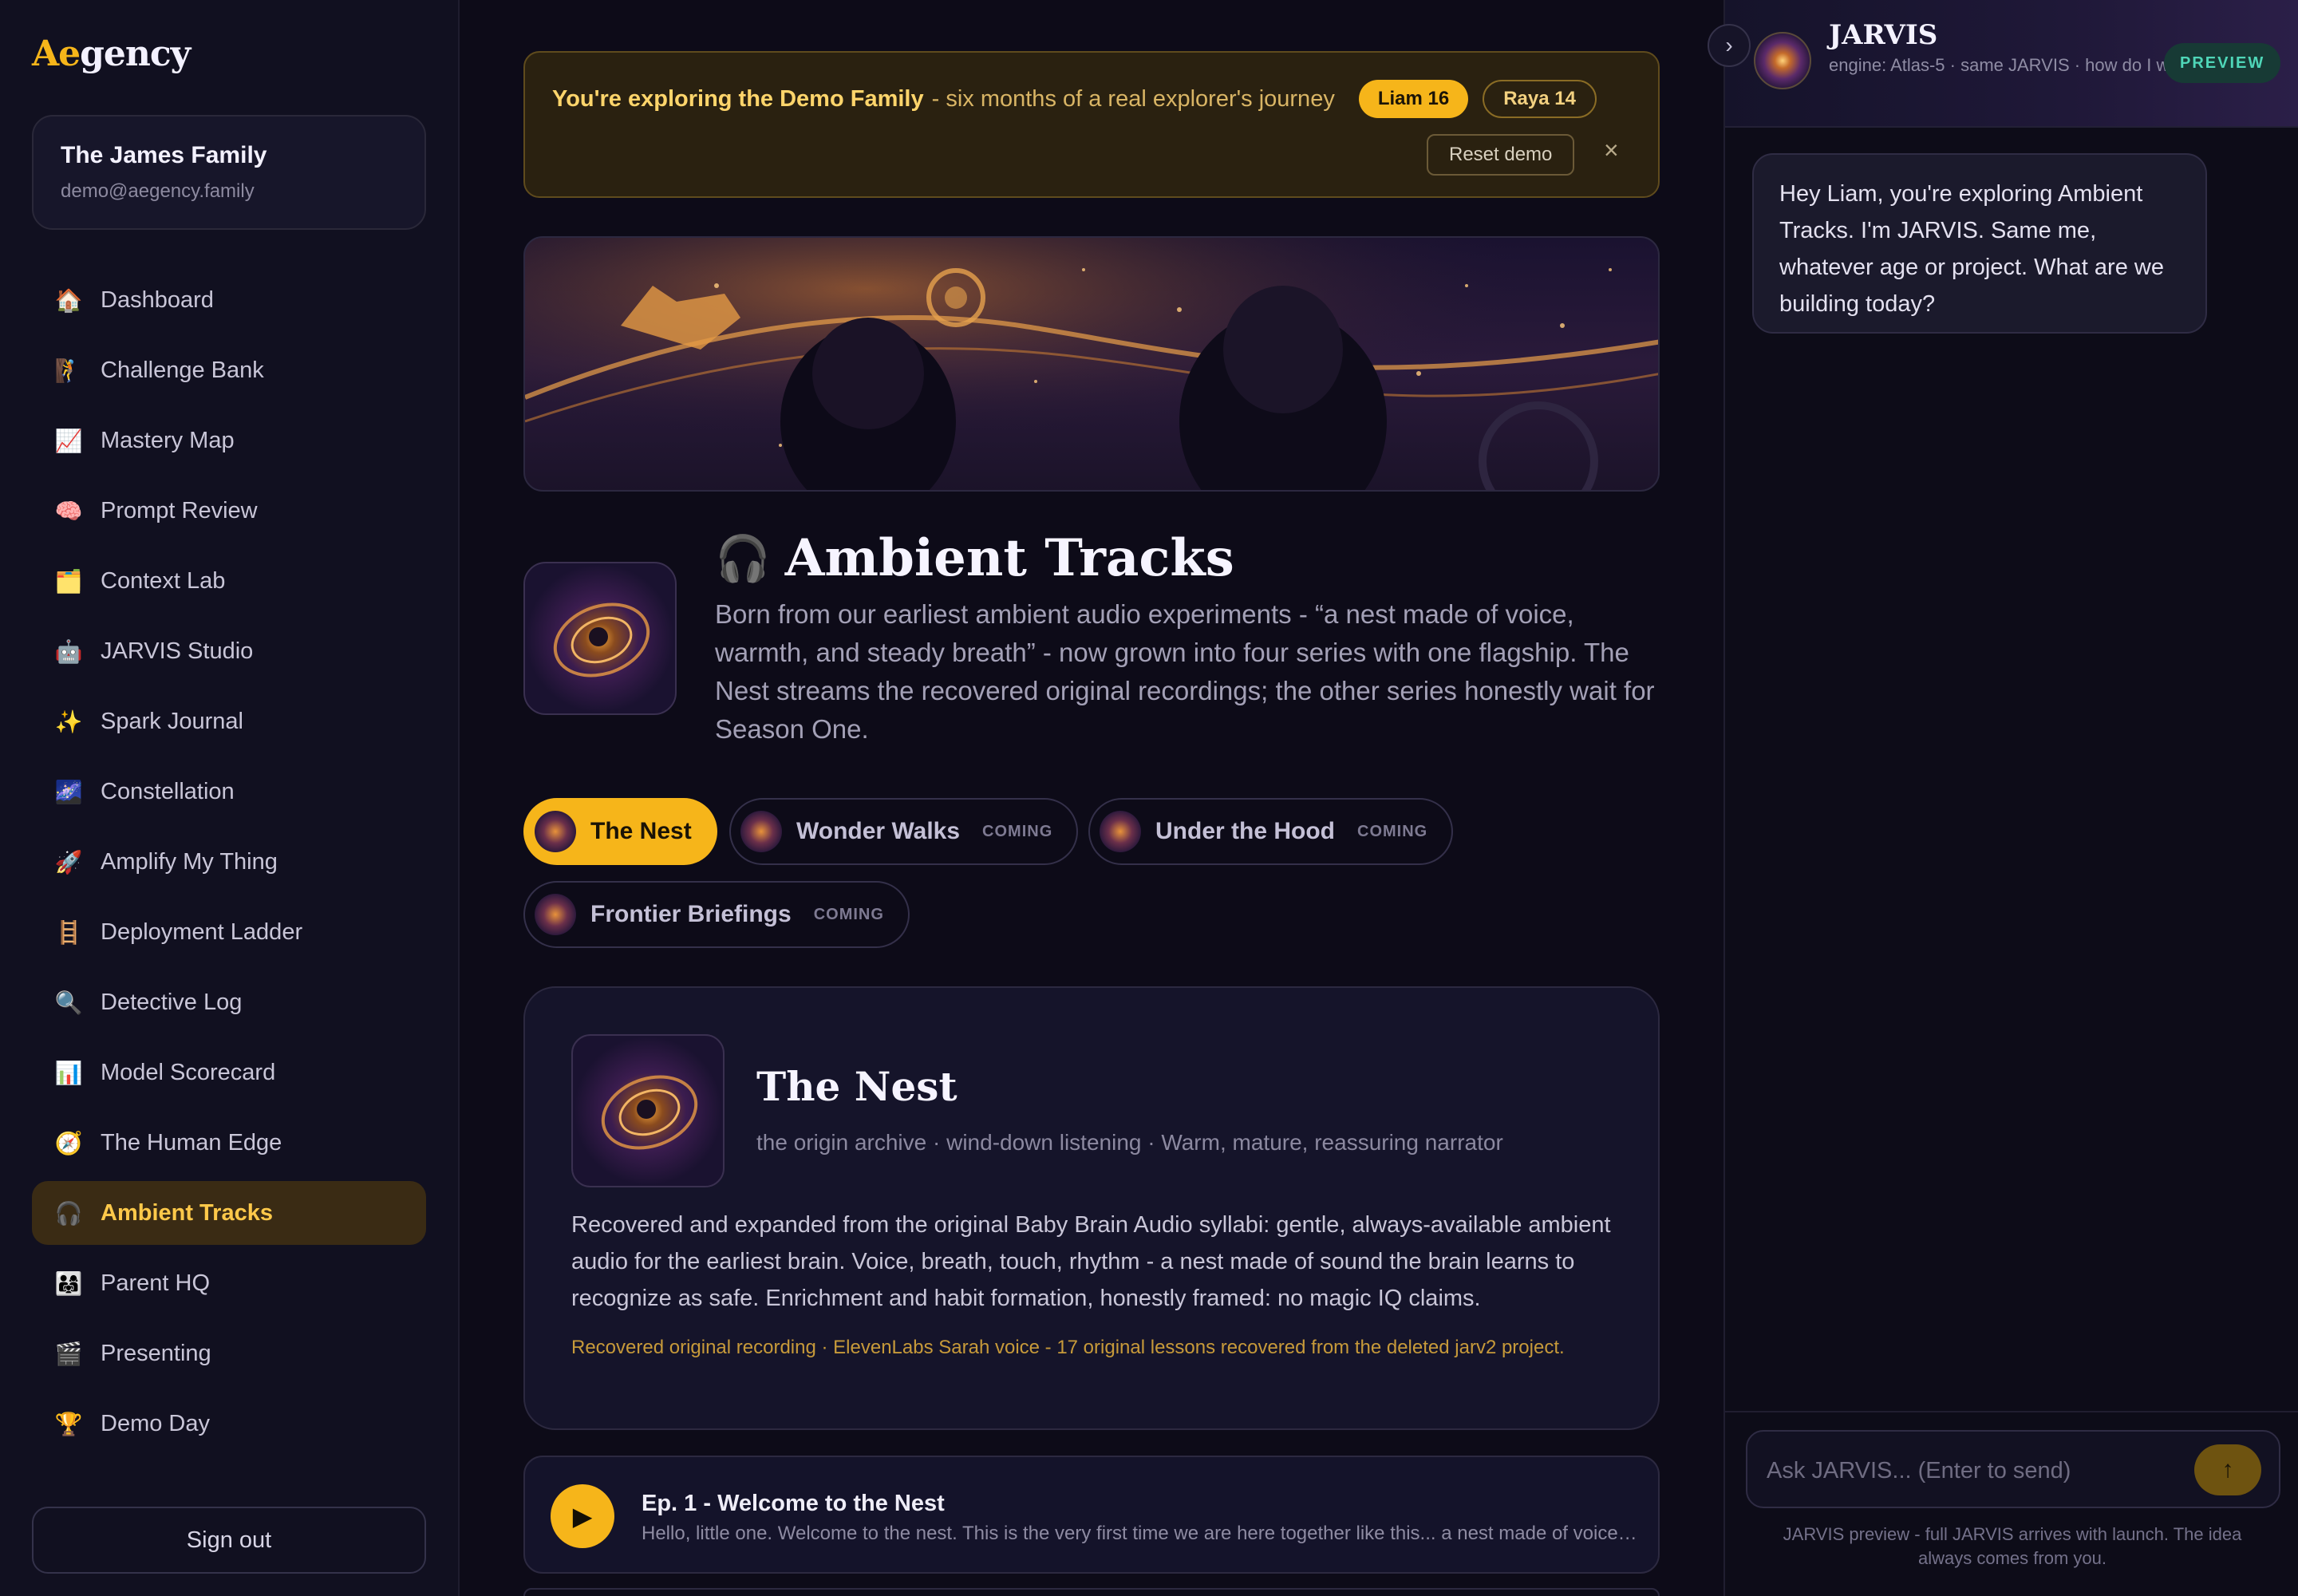 The height and width of the screenshot is (1596, 2298). I want to click on send-button: ↑, so click(2227, 1469).